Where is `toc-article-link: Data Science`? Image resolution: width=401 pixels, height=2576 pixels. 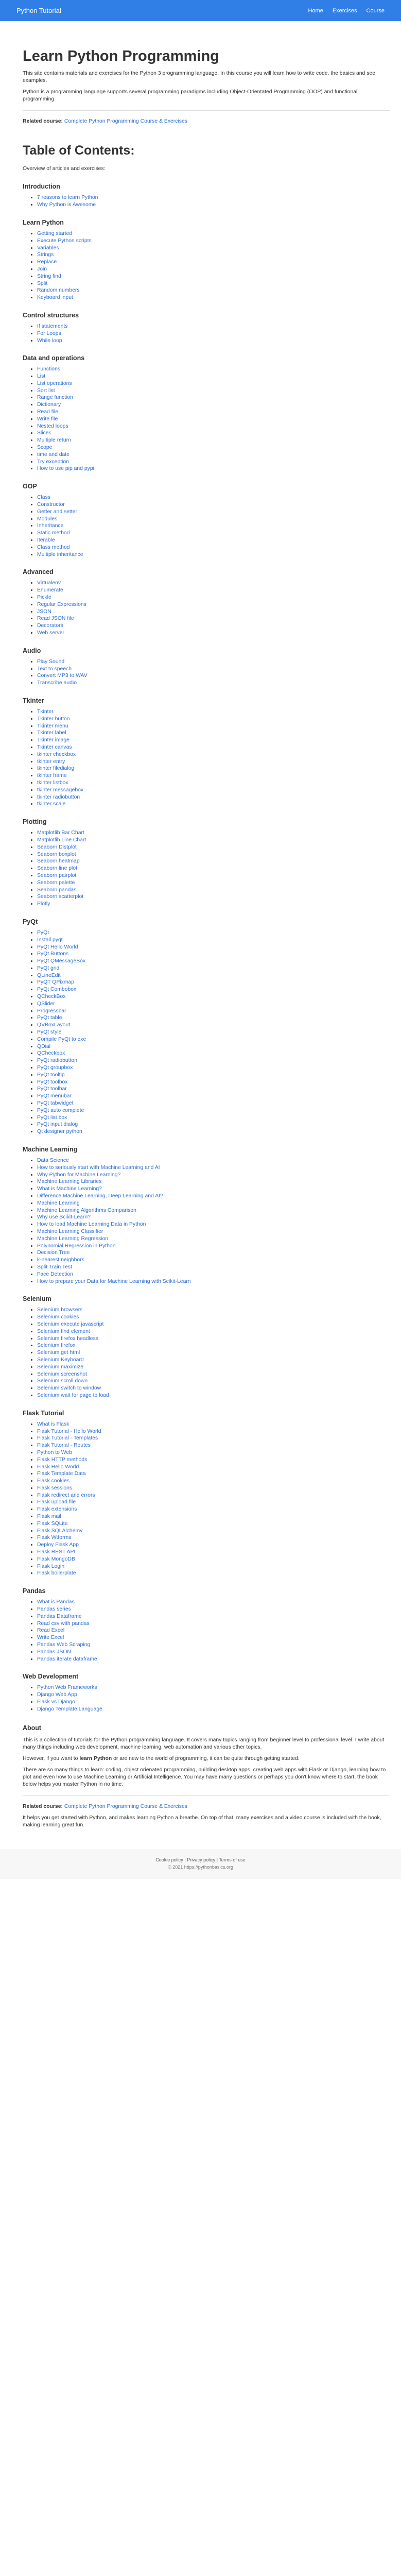 toc-article-link: Data Science is located at coordinates (53, 1160).